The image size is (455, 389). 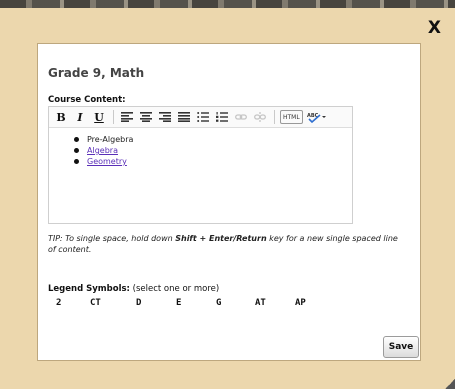 I want to click on legend-symbol-ap: AP, so click(x=300, y=303).